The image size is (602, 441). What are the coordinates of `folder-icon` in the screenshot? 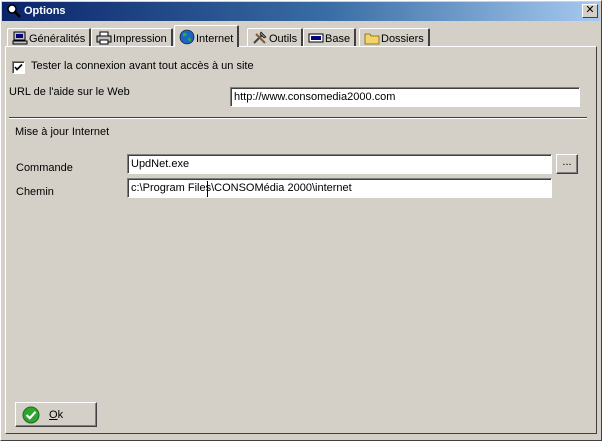 It's located at (372, 39).